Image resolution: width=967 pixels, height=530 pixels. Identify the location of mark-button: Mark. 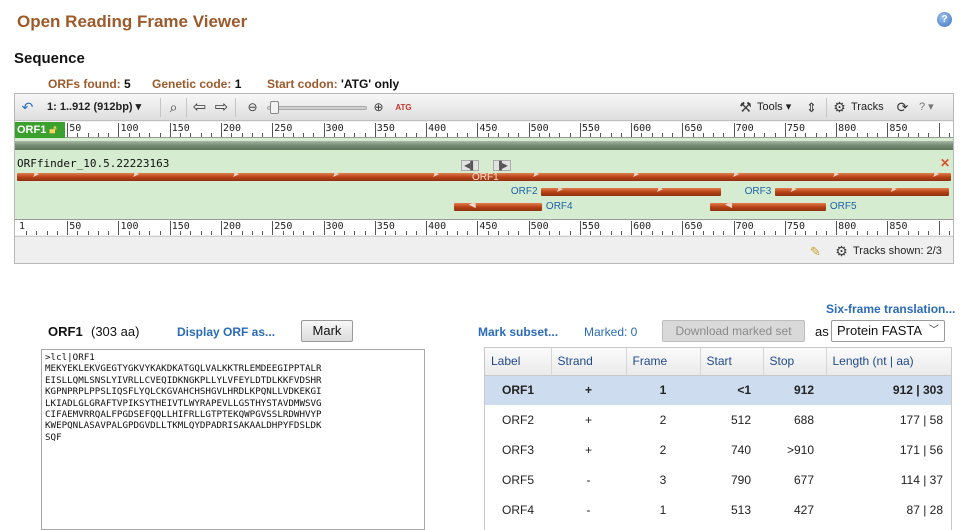
(327, 331).